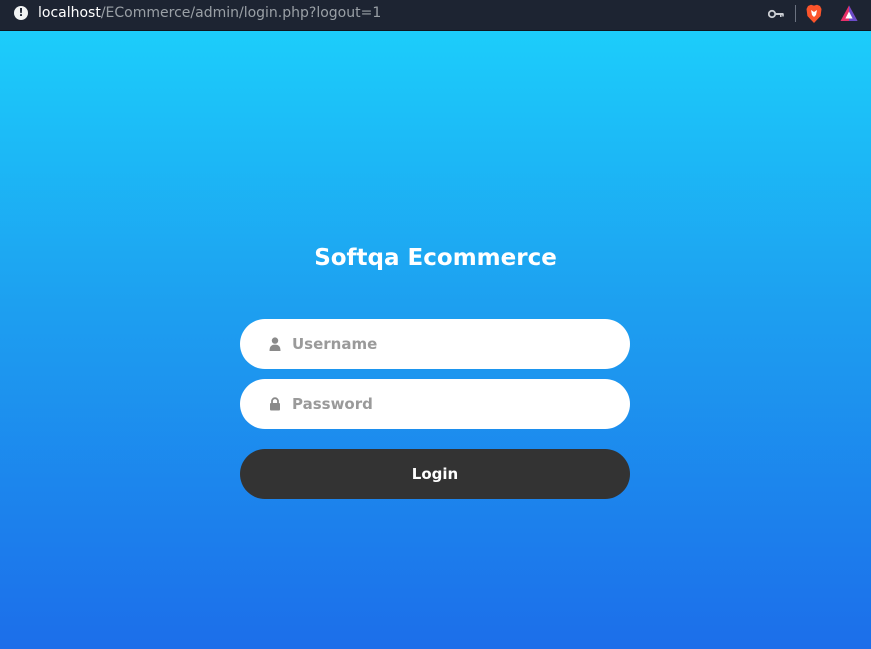 The height and width of the screenshot is (649, 871). I want to click on user-icon, so click(275, 344).